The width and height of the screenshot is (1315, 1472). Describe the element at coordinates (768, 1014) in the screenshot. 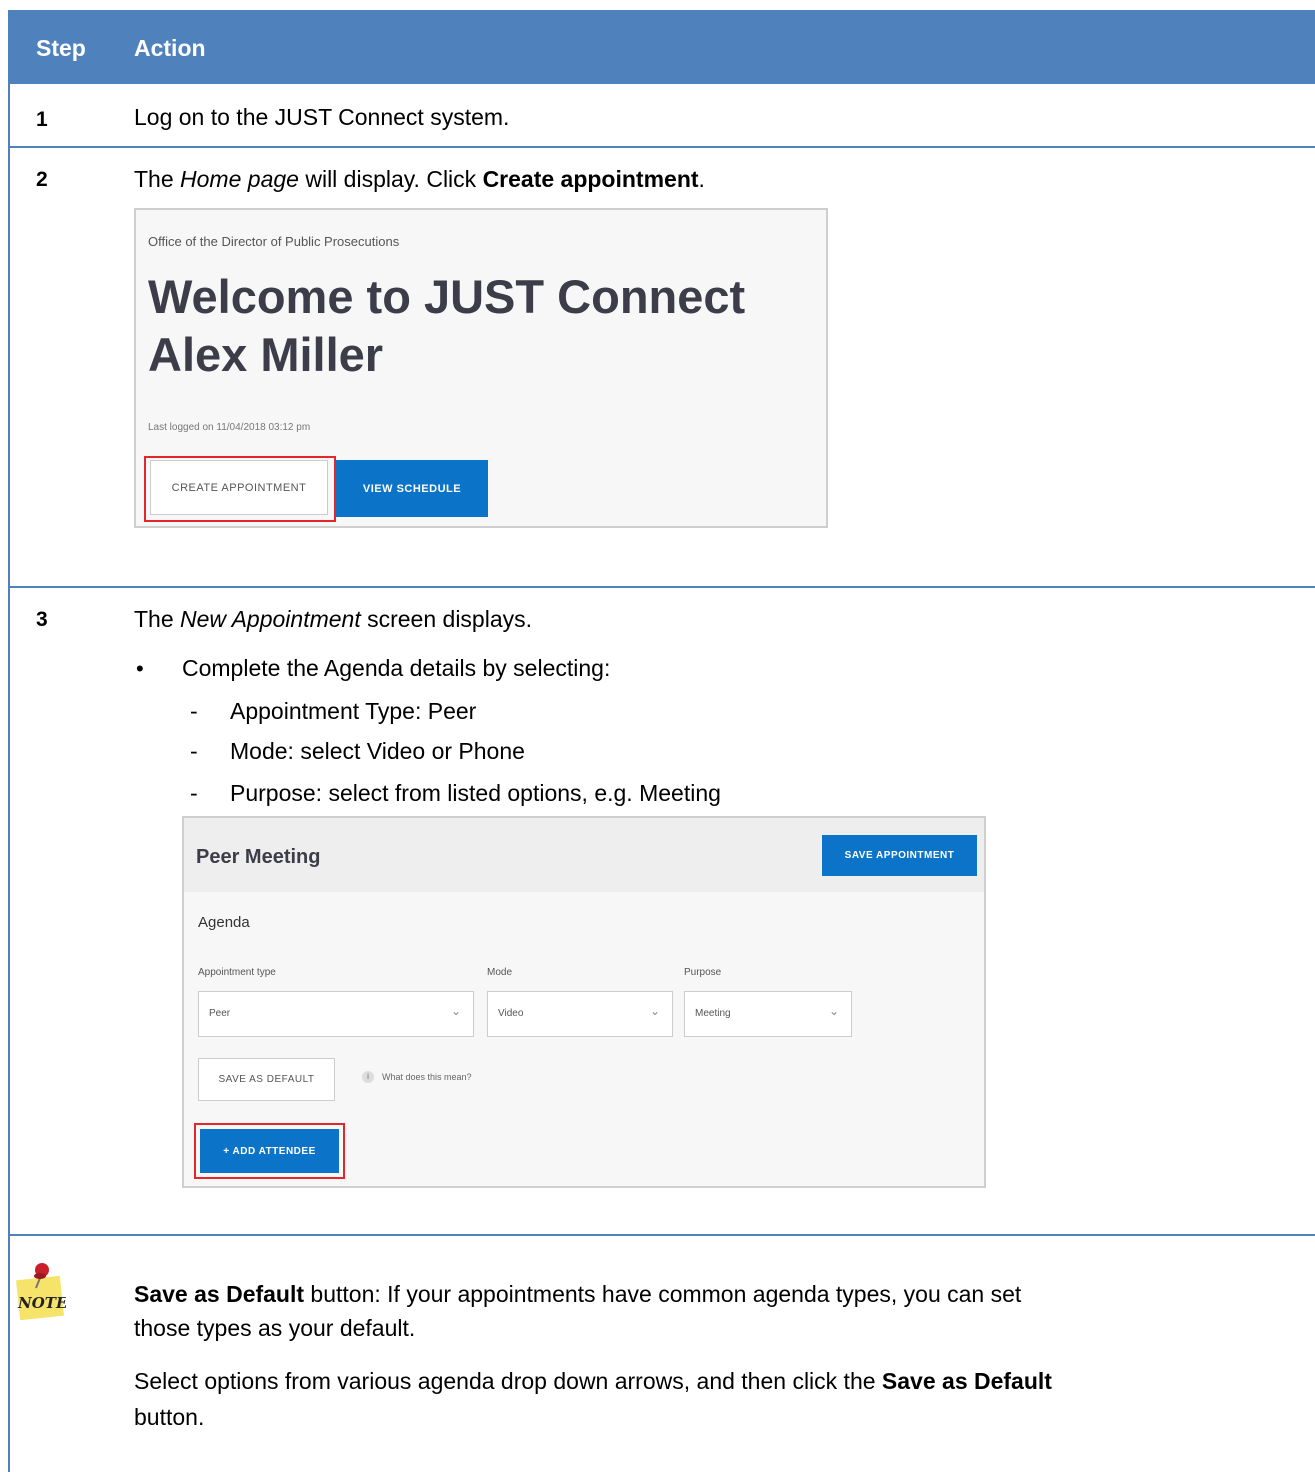

I see `purpose-select: Meeting ⌄` at that location.